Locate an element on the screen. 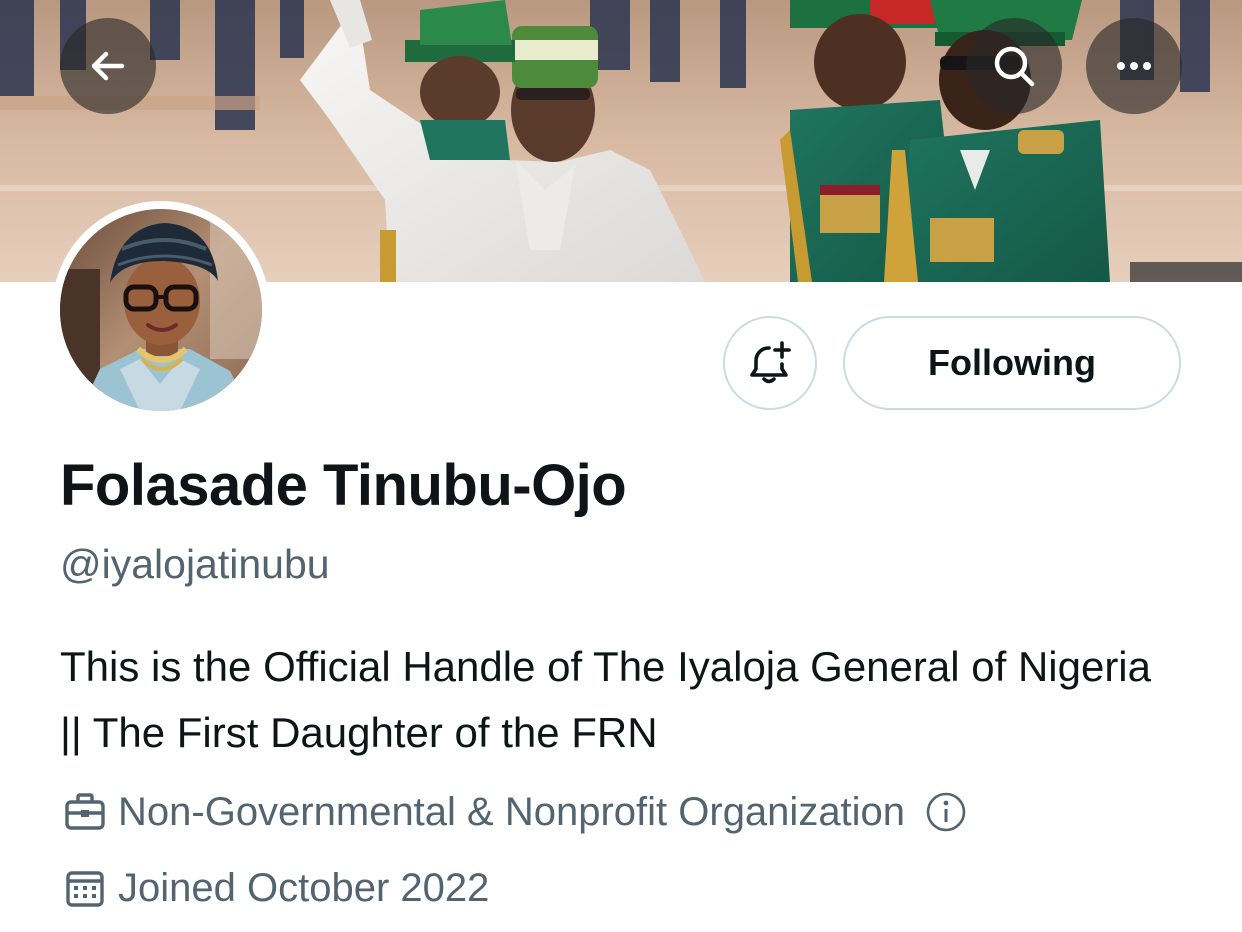 The image size is (1242, 932). avatar is located at coordinates (161, 310).